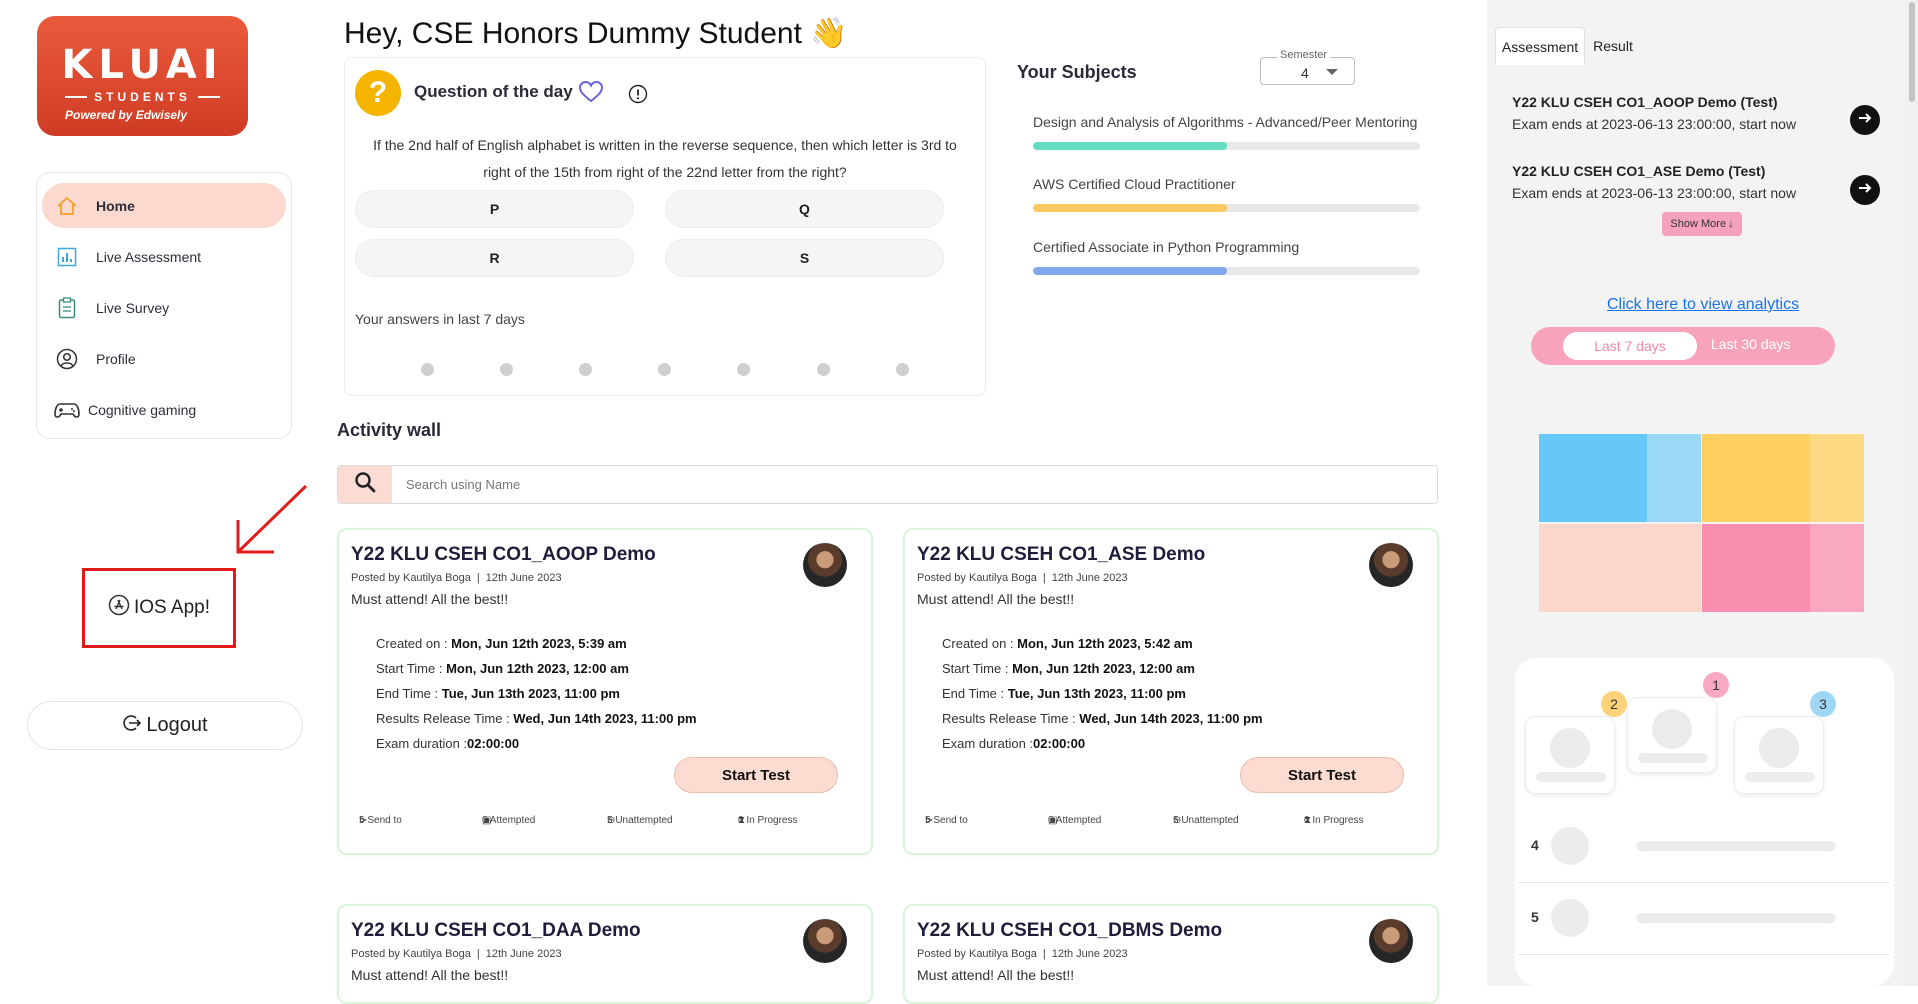  Describe the element at coordinates (537, 668) in the screenshot. I see `start-time-value: Mon, Jun 12th 2023, 12:00 am` at that location.